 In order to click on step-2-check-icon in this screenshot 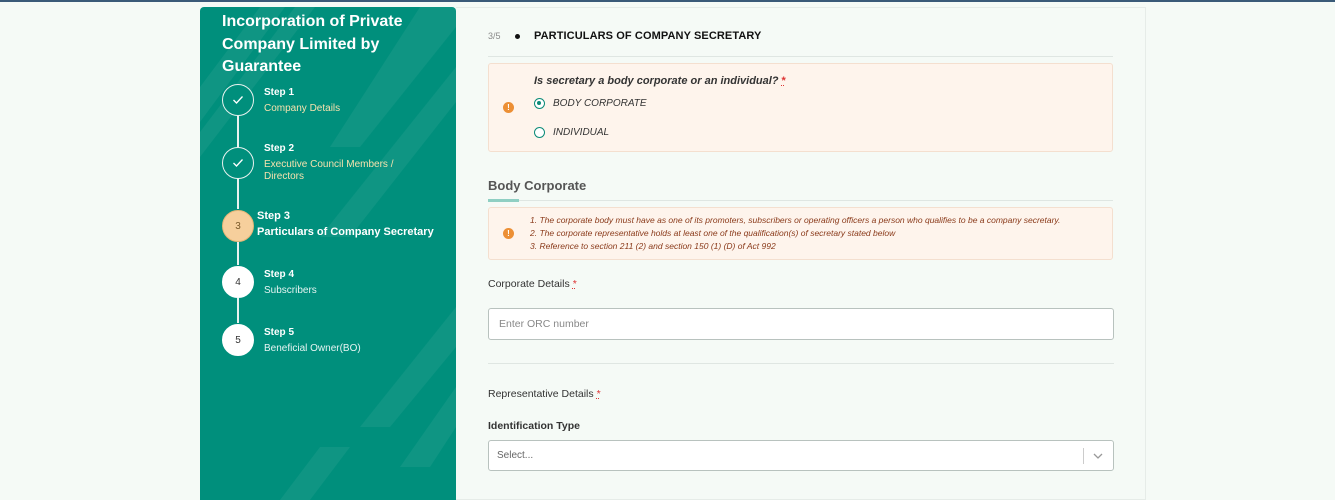, I will do `click(238, 163)`.